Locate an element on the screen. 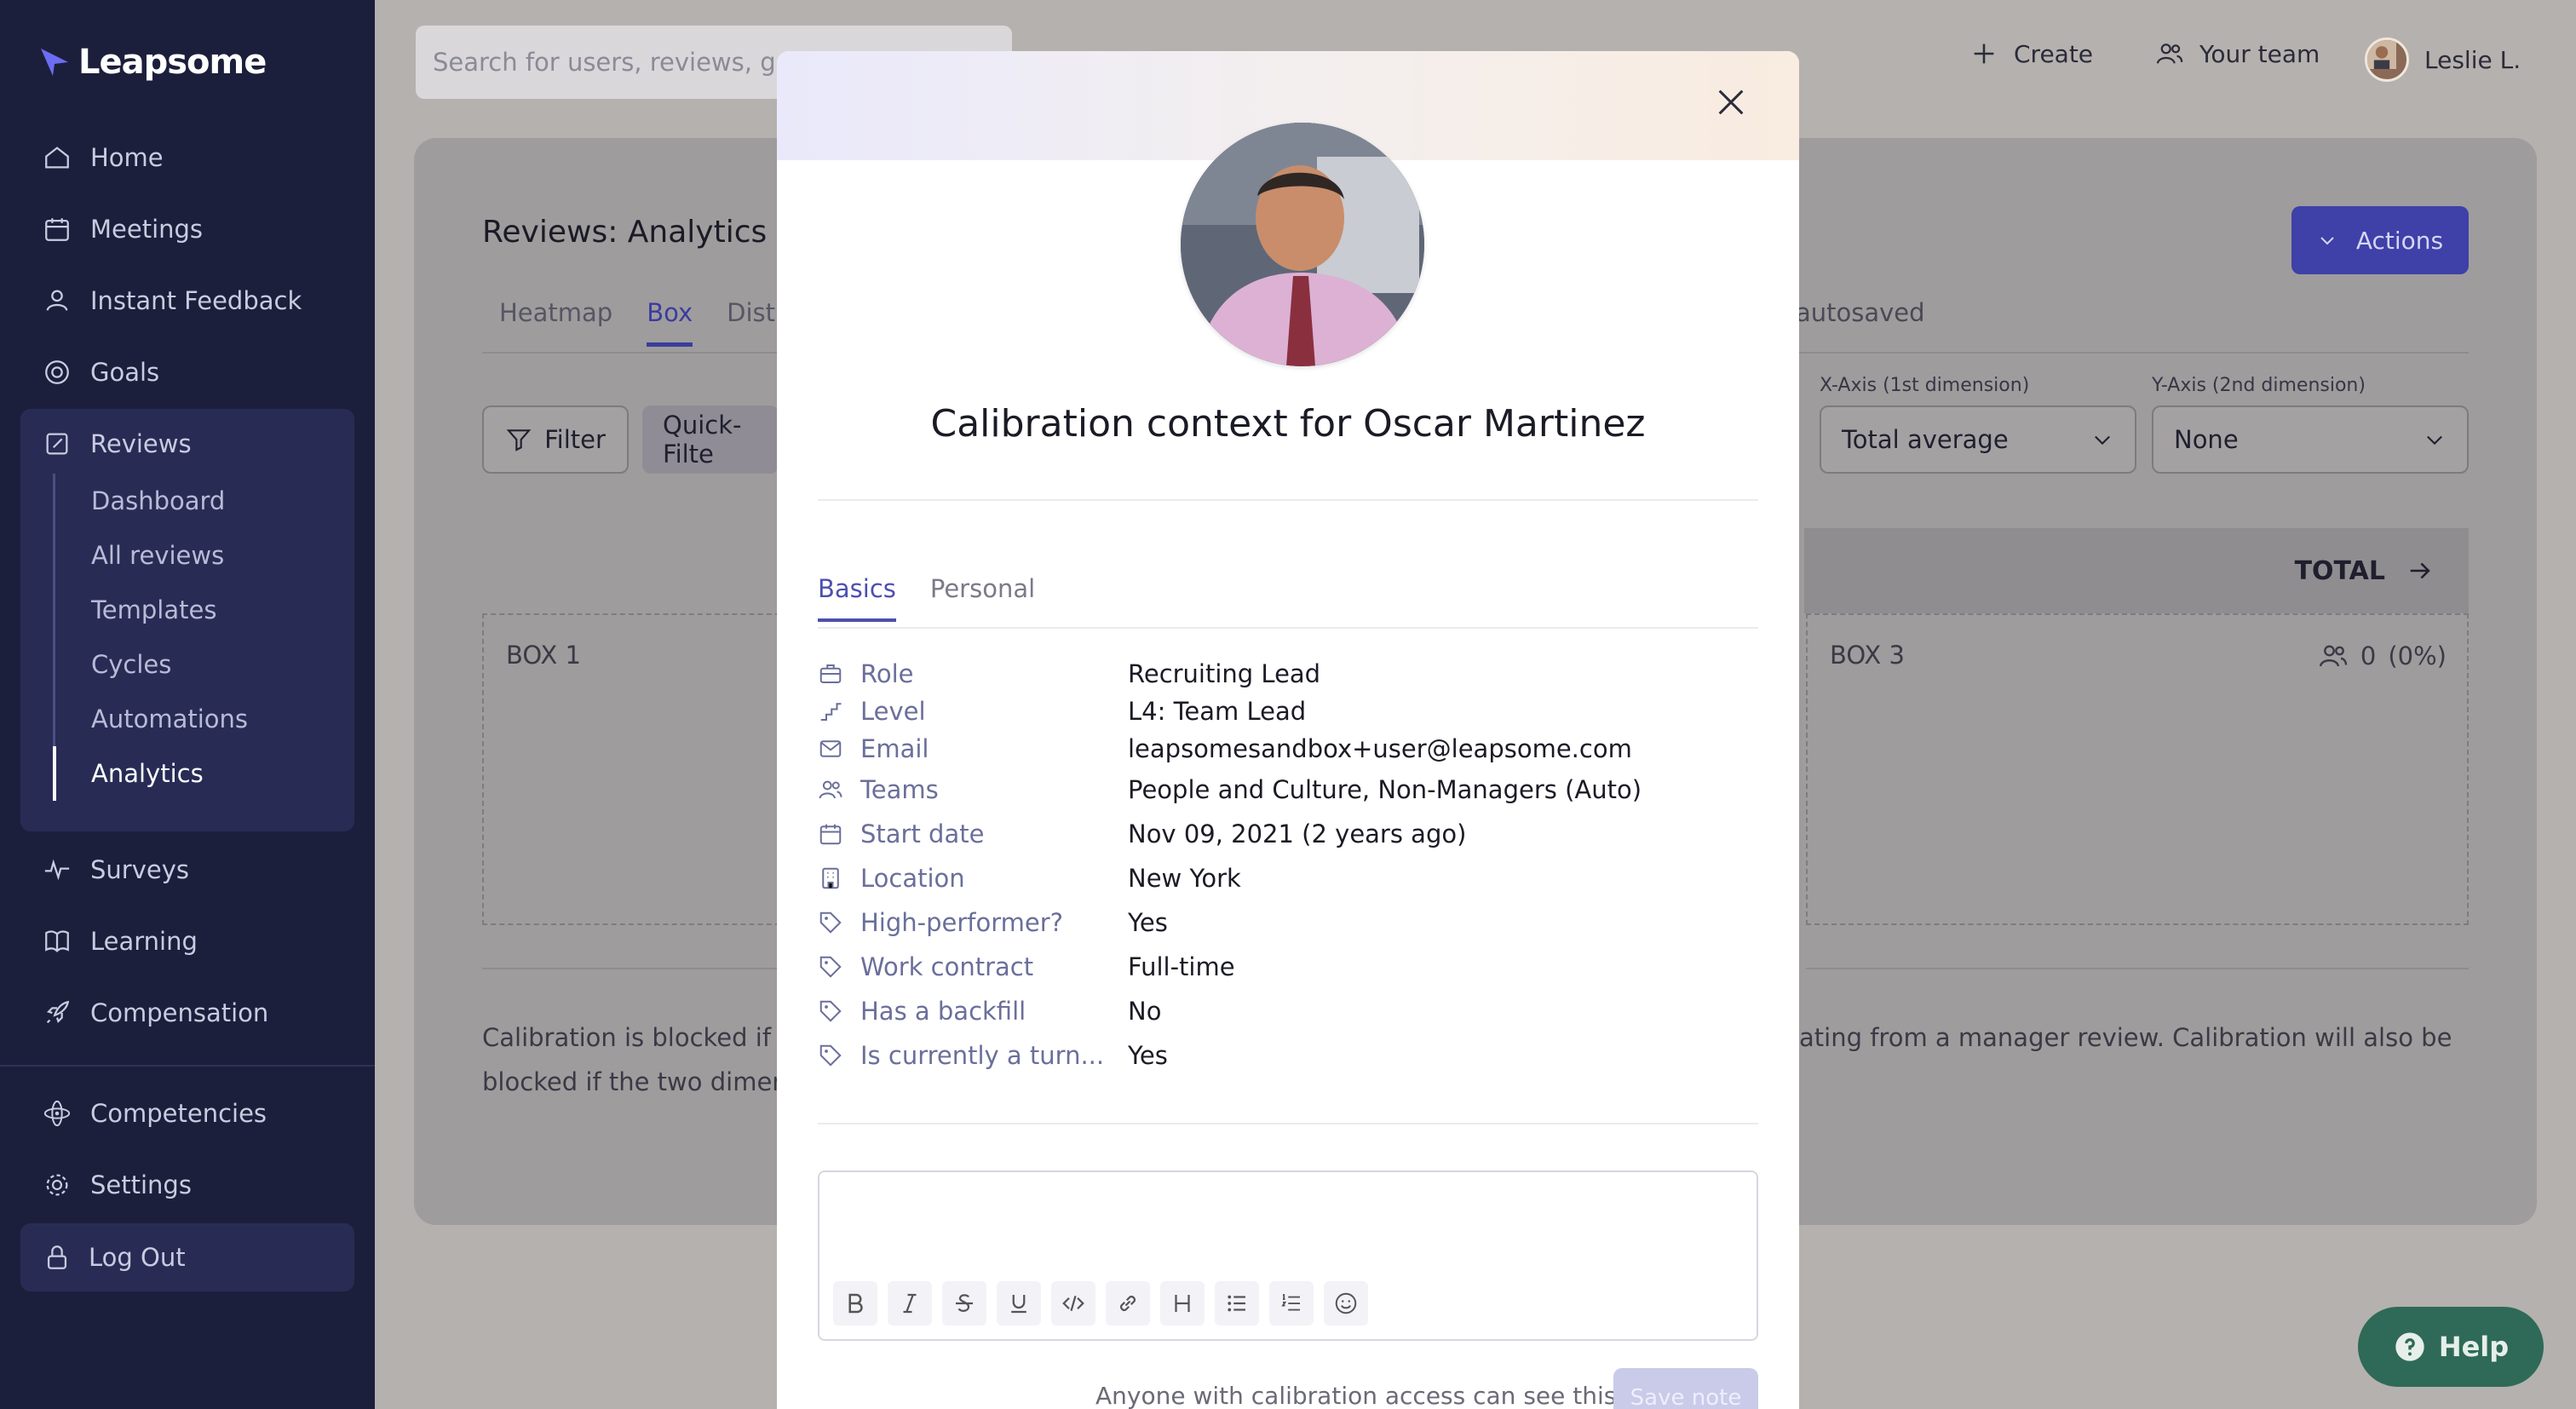 This screenshot has height=1409, width=2576. numbered-list-button is located at coordinates (1291, 1303).